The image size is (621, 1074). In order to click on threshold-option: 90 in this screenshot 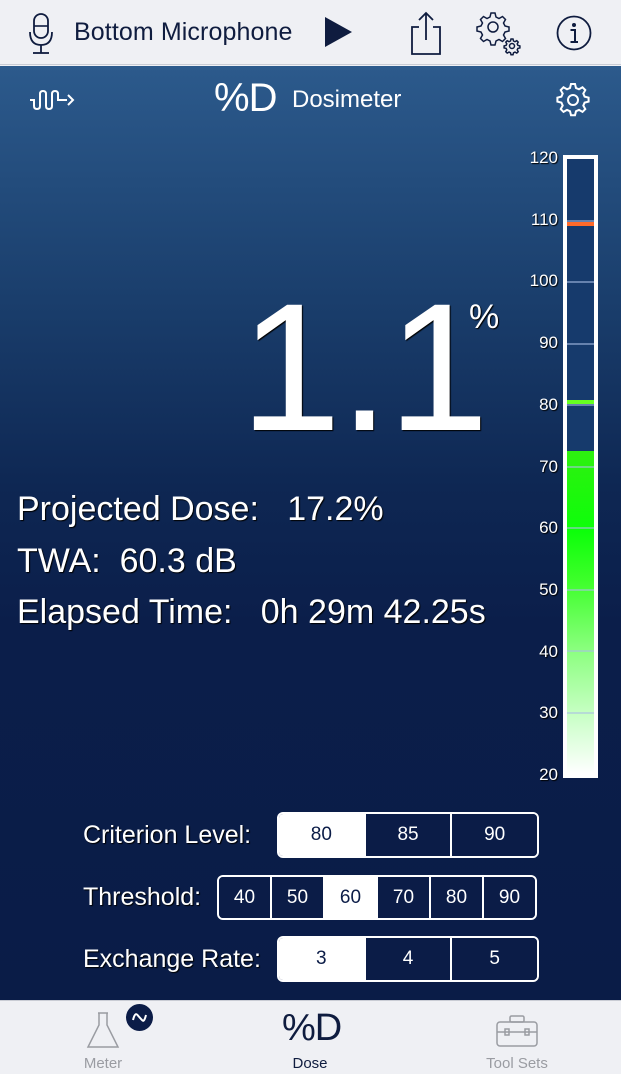, I will do `click(508, 897)`.